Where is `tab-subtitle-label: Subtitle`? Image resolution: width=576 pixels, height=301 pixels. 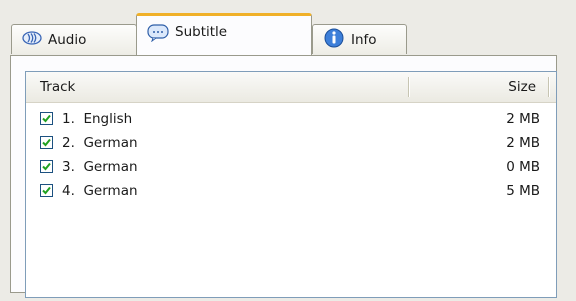
tab-subtitle-label: Subtitle is located at coordinates (201, 32).